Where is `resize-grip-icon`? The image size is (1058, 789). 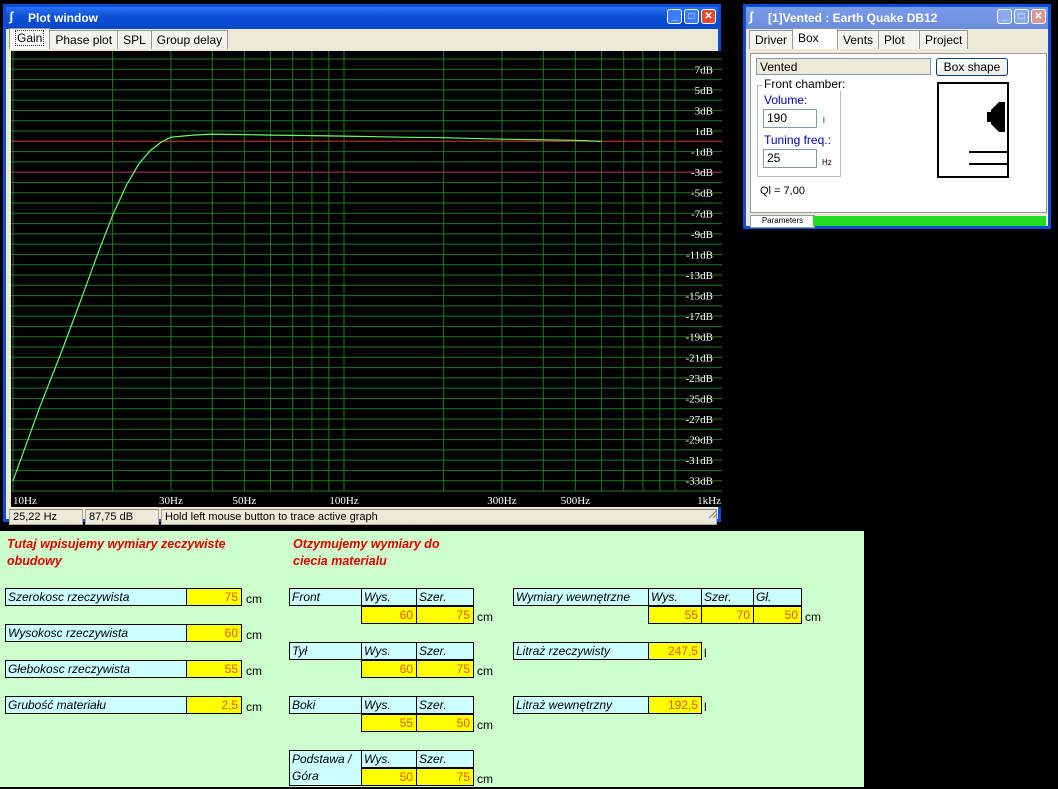 resize-grip-icon is located at coordinates (712, 513).